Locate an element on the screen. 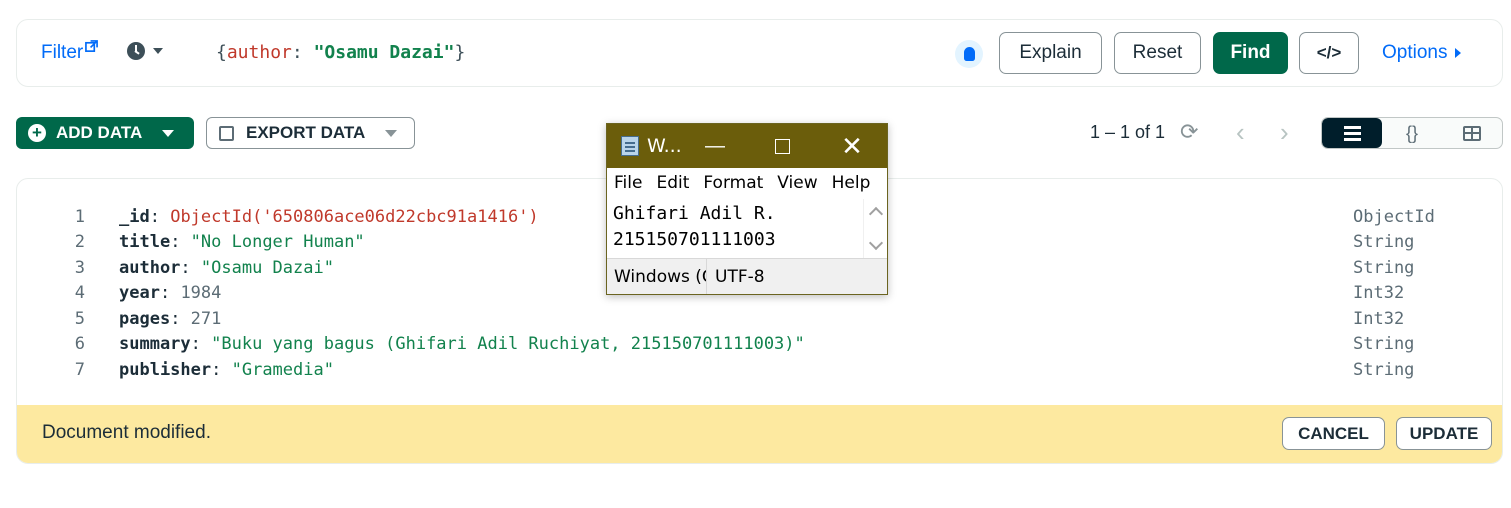 The image size is (1511, 508). notepad-status-bar: Windows (C UTF-8 is located at coordinates (747, 276).